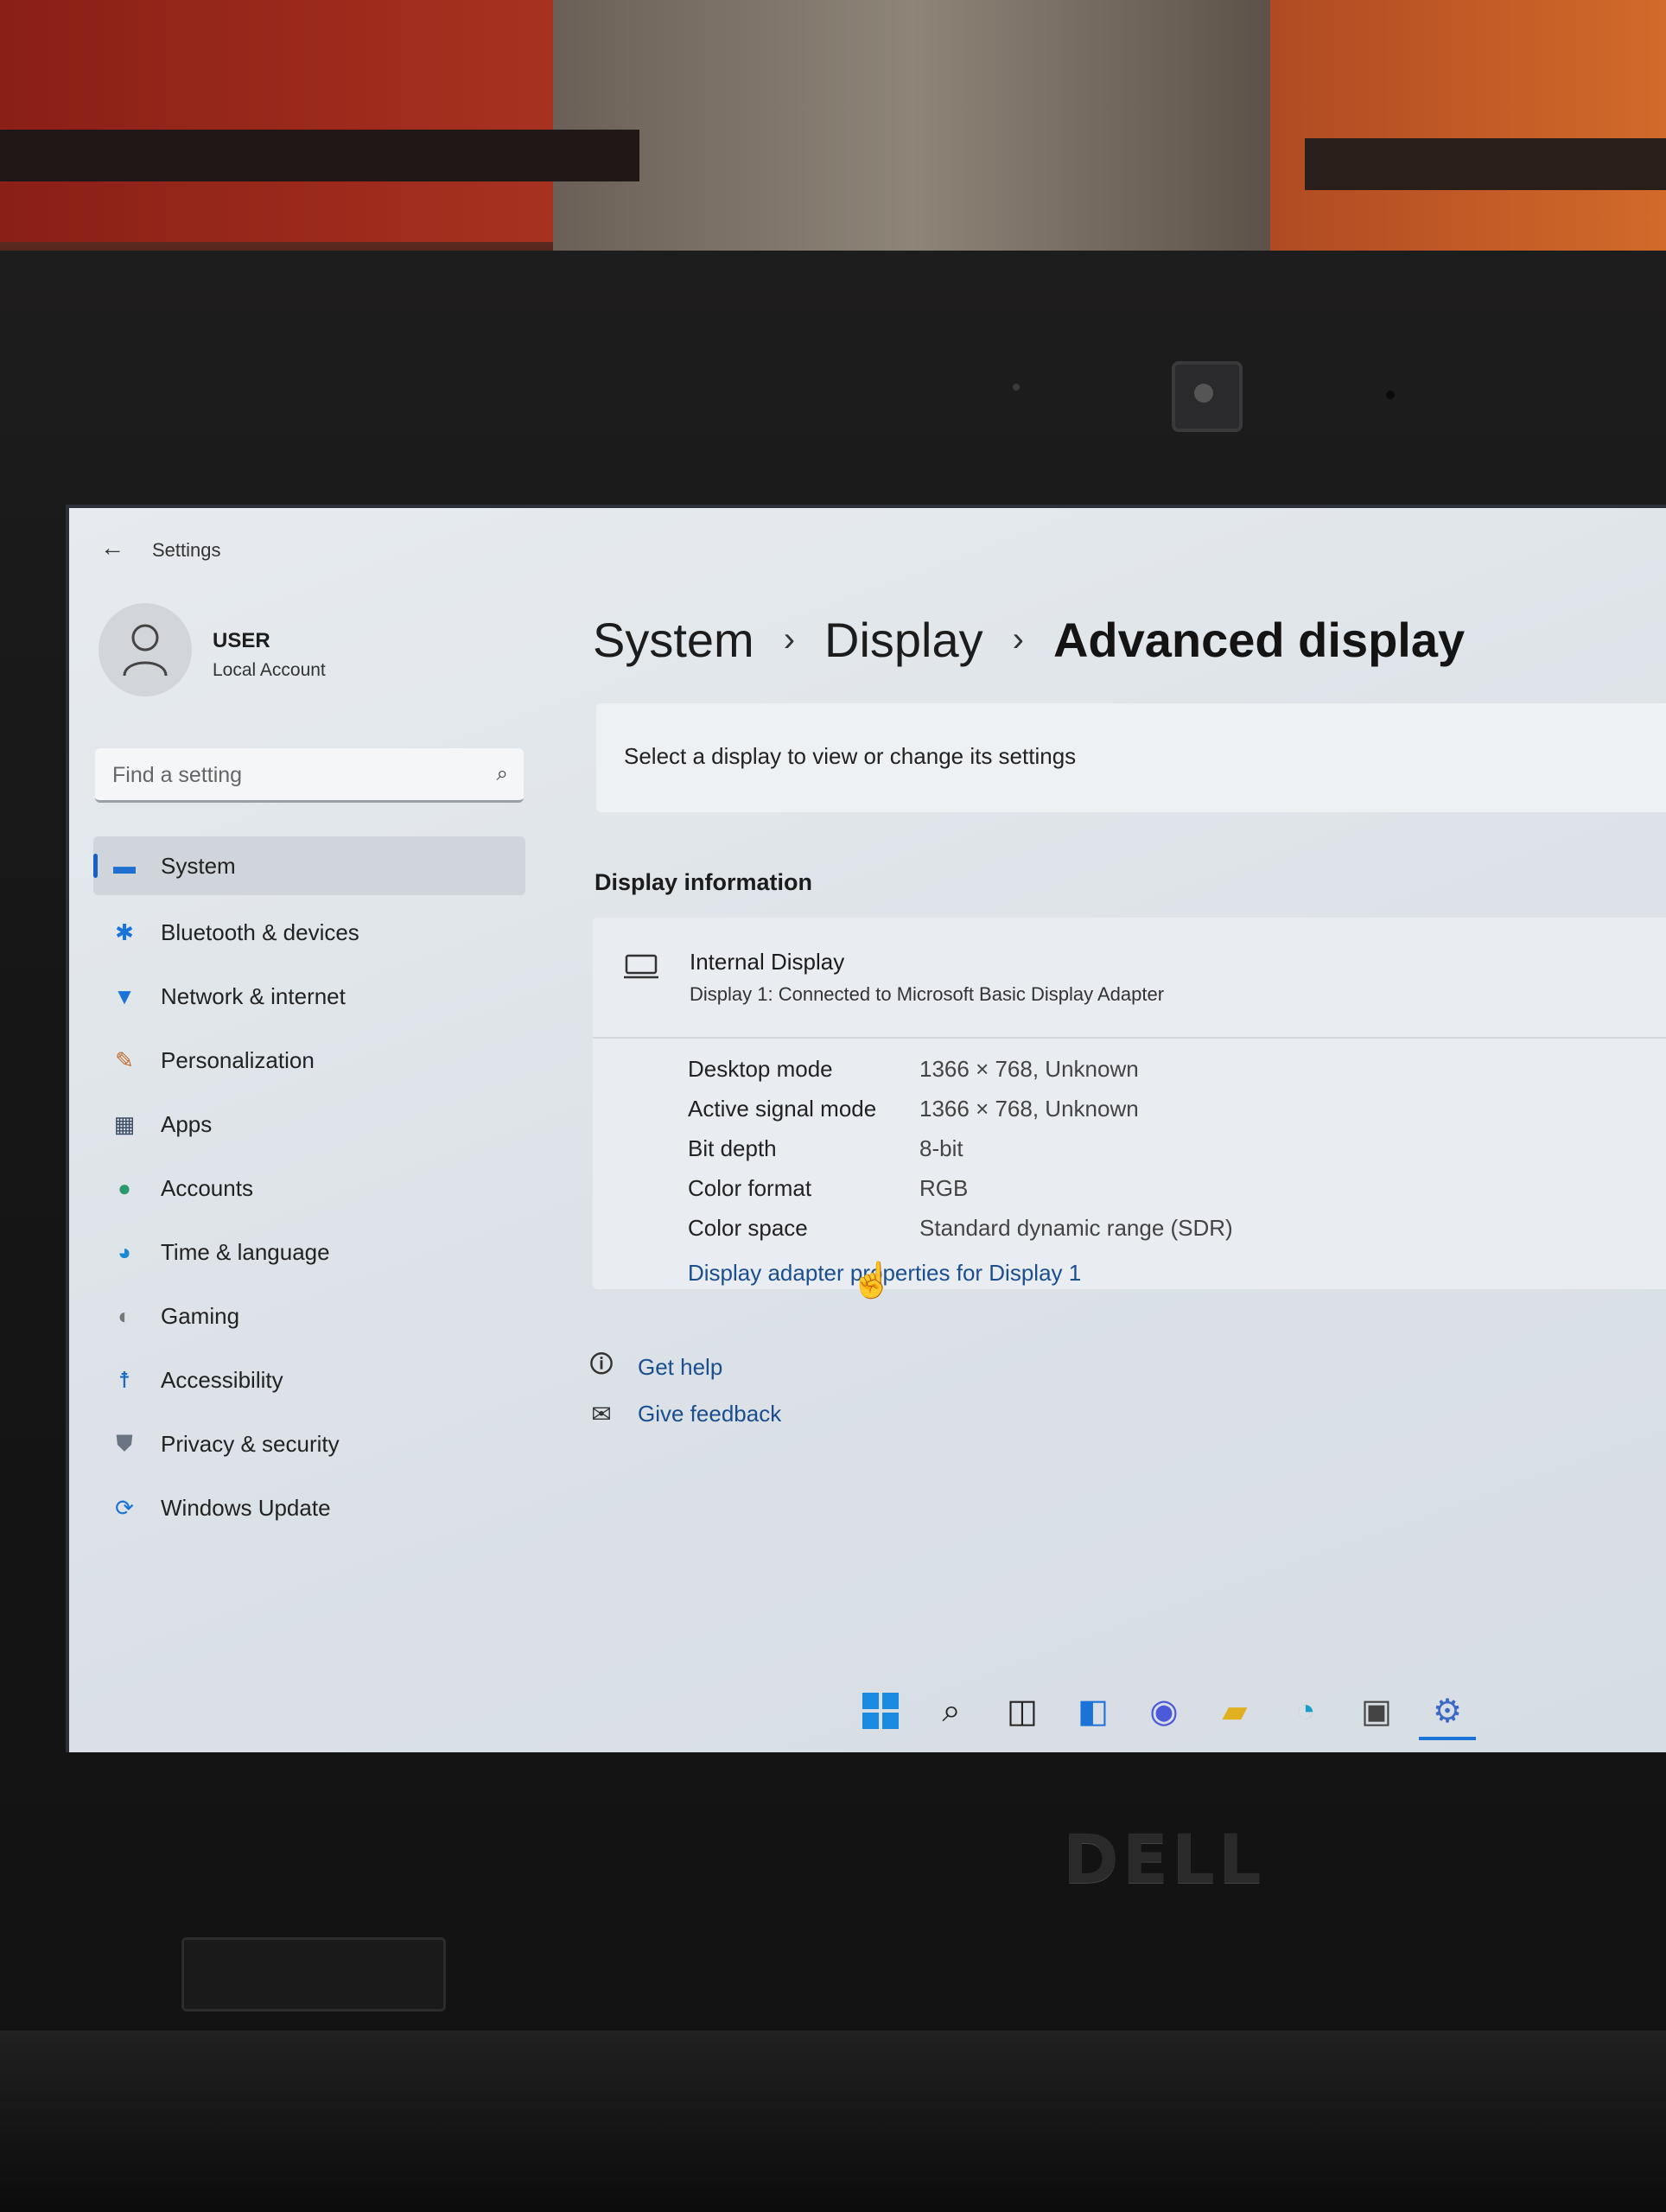 The image size is (1666, 2212). What do you see at coordinates (112, 548) in the screenshot?
I see `back-arrow-icon: ←` at bounding box center [112, 548].